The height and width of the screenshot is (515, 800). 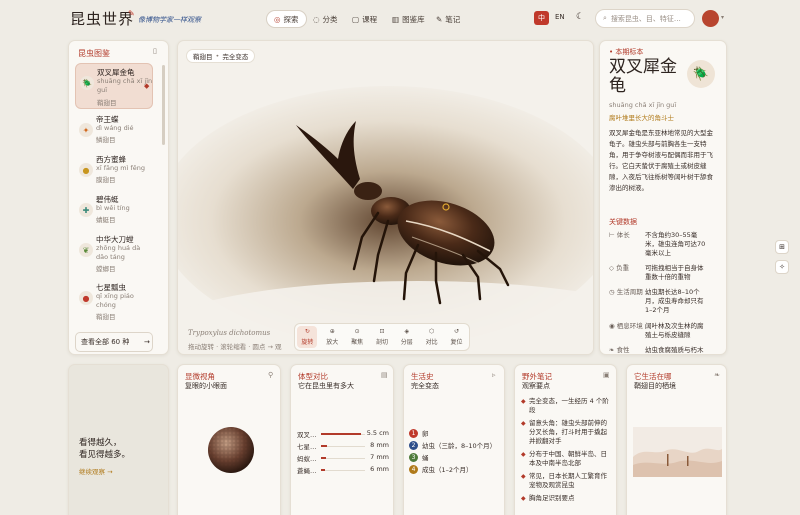 I want to click on nav-courses: ▢ 课程, so click(x=364, y=19).